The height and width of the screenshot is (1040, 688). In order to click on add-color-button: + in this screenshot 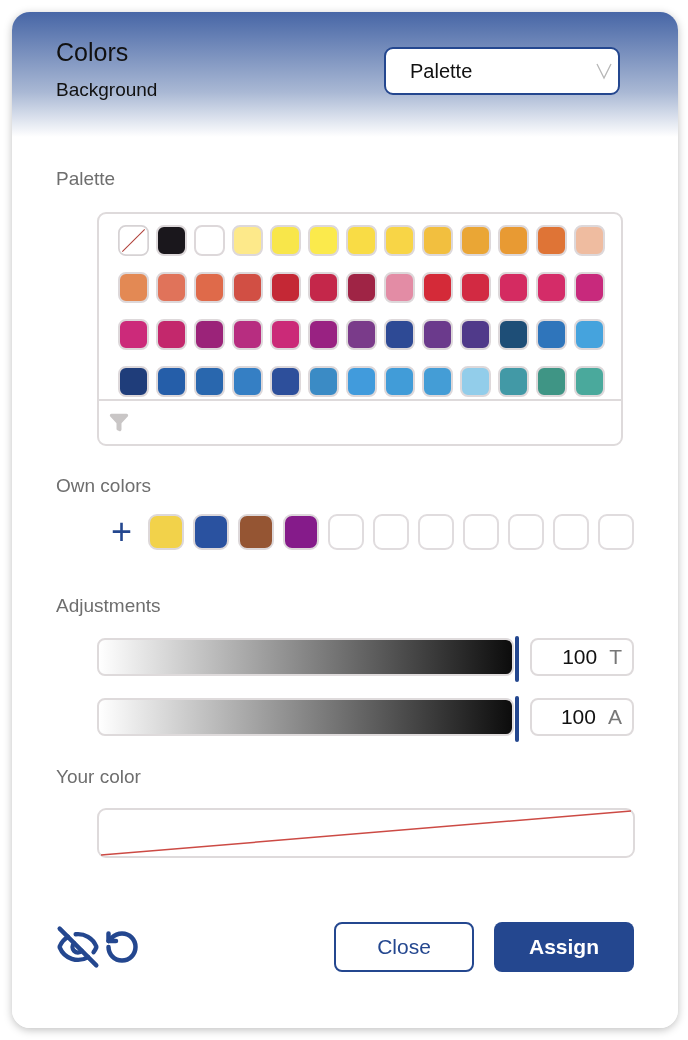, I will do `click(121, 532)`.